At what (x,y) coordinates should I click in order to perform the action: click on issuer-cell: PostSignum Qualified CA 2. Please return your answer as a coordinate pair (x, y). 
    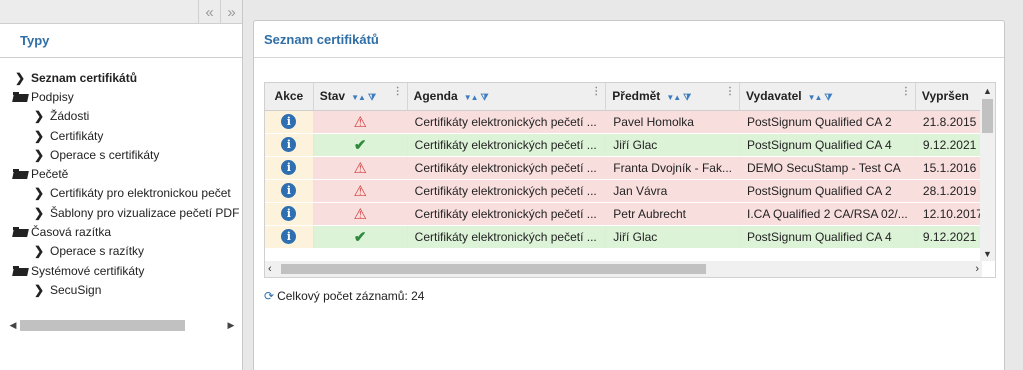
    Looking at the image, I should click on (827, 122).